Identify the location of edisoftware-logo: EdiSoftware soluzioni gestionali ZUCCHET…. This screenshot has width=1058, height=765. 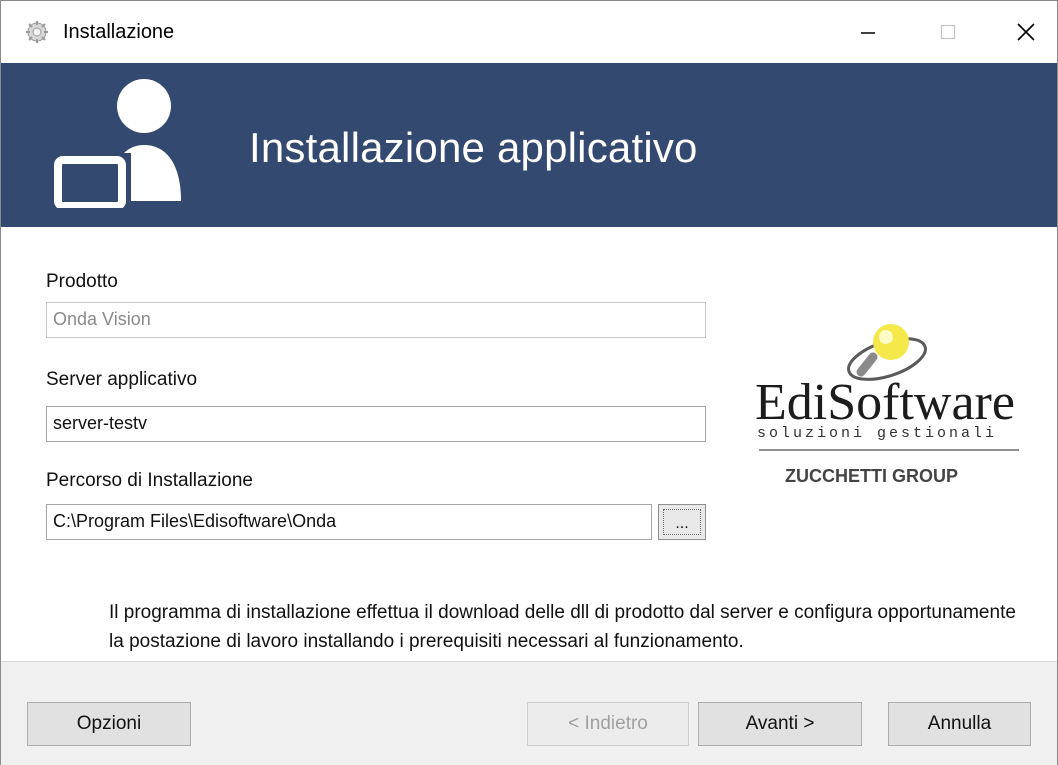
(894, 409).